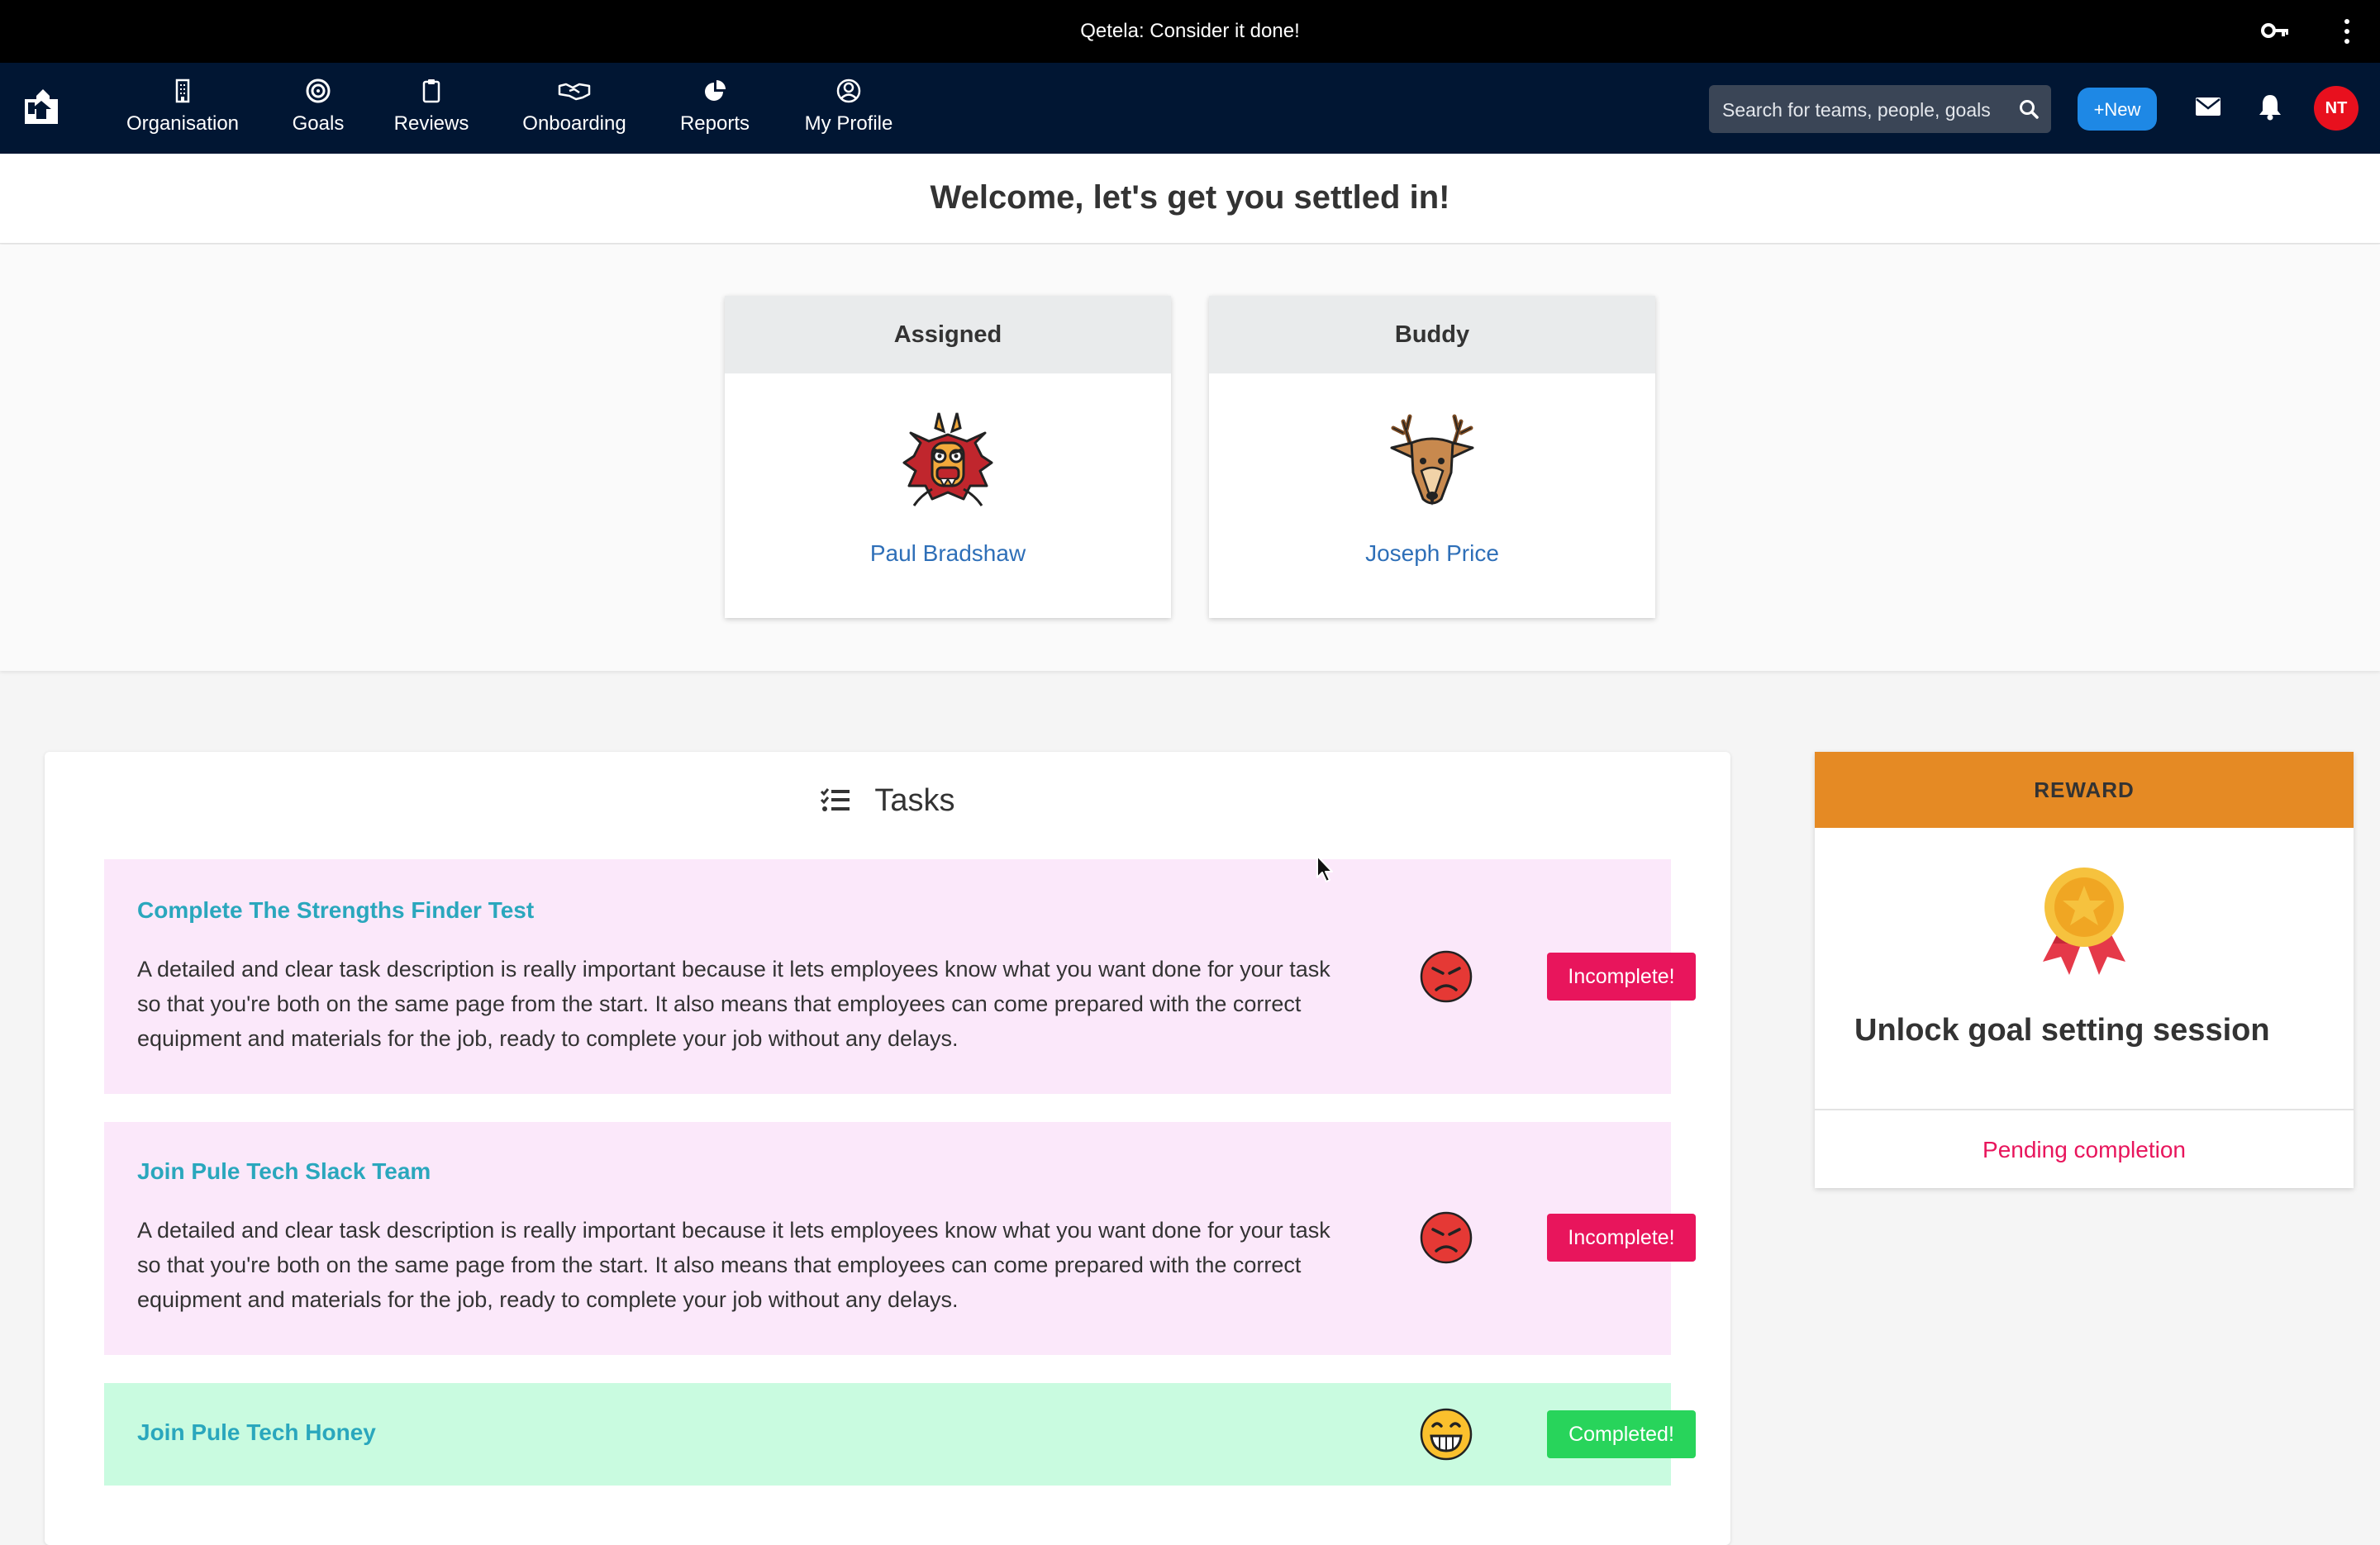 This screenshot has height=1545, width=2380. What do you see at coordinates (318, 124) in the screenshot?
I see `nav-label: Goals` at bounding box center [318, 124].